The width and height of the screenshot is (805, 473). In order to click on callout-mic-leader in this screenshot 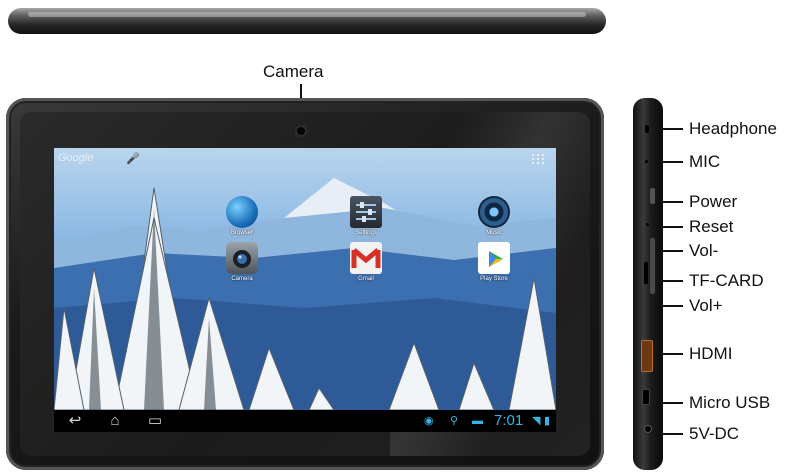, I will do `click(671, 162)`.